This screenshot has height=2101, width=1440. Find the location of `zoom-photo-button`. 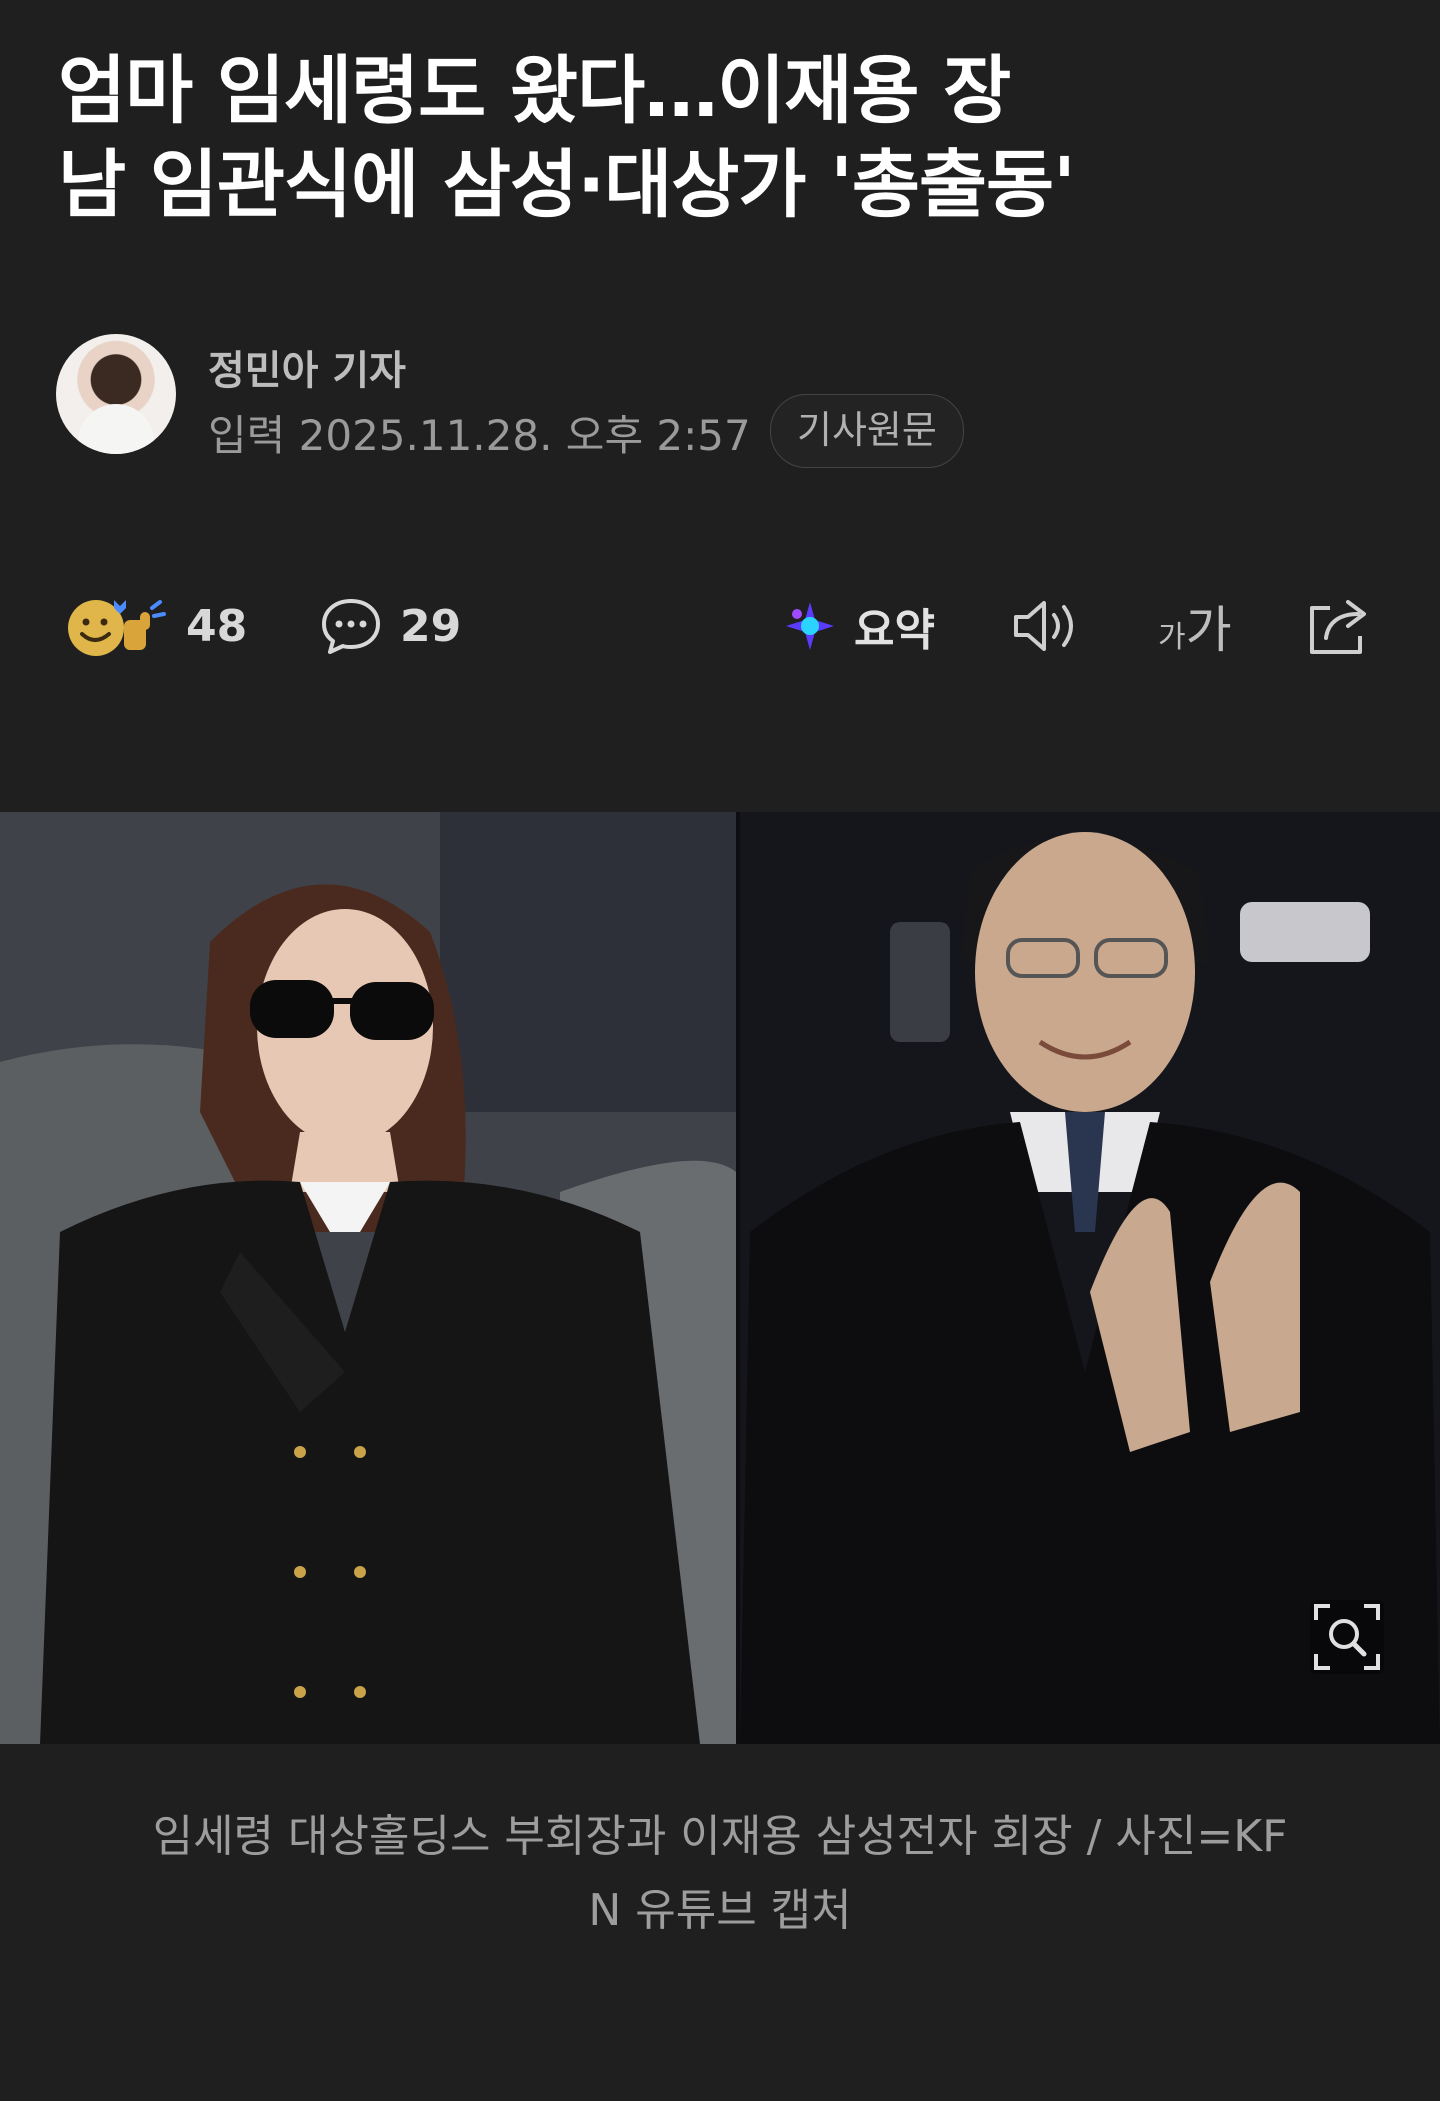

zoom-photo-button is located at coordinates (1347, 1637).